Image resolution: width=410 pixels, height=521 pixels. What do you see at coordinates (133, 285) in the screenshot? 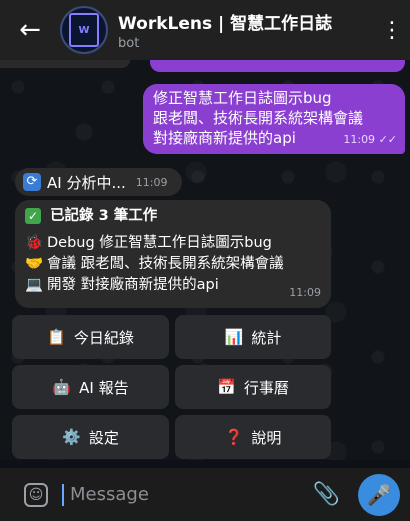
I see `summary-item-text: 開發 對接廠商新提供的api` at bounding box center [133, 285].